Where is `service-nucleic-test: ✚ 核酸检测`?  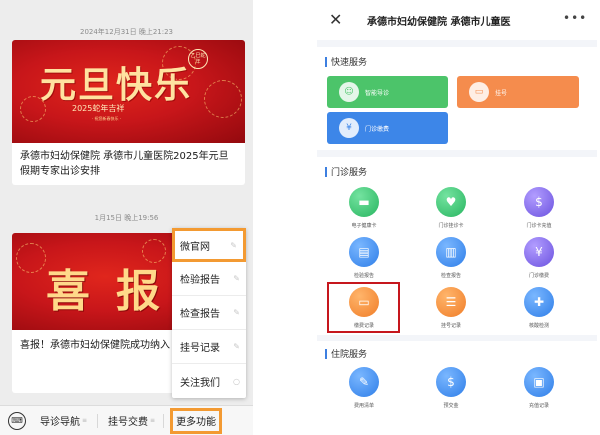 service-nucleic-test: ✚ 核酸检测 is located at coordinates (539, 308).